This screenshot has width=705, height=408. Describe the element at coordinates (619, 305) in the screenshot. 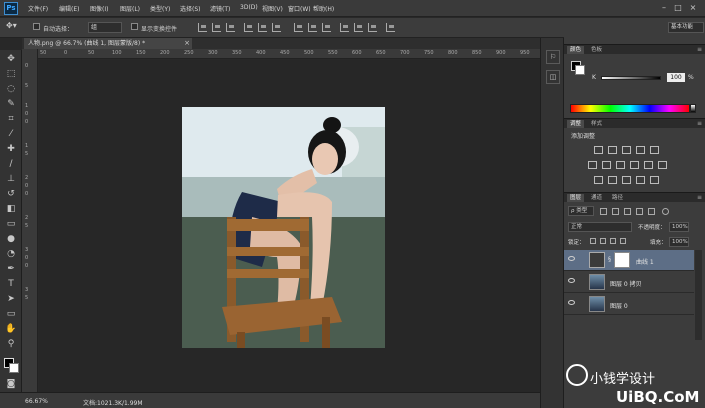

I see `layer-name: 图层 0` at that location.